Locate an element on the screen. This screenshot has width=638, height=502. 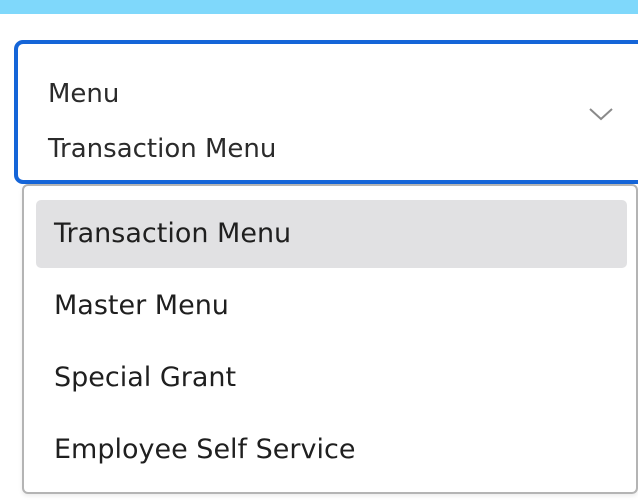
dropdown-item-employee-self-service: Employee Self Service is located at coordinates (331, 450).